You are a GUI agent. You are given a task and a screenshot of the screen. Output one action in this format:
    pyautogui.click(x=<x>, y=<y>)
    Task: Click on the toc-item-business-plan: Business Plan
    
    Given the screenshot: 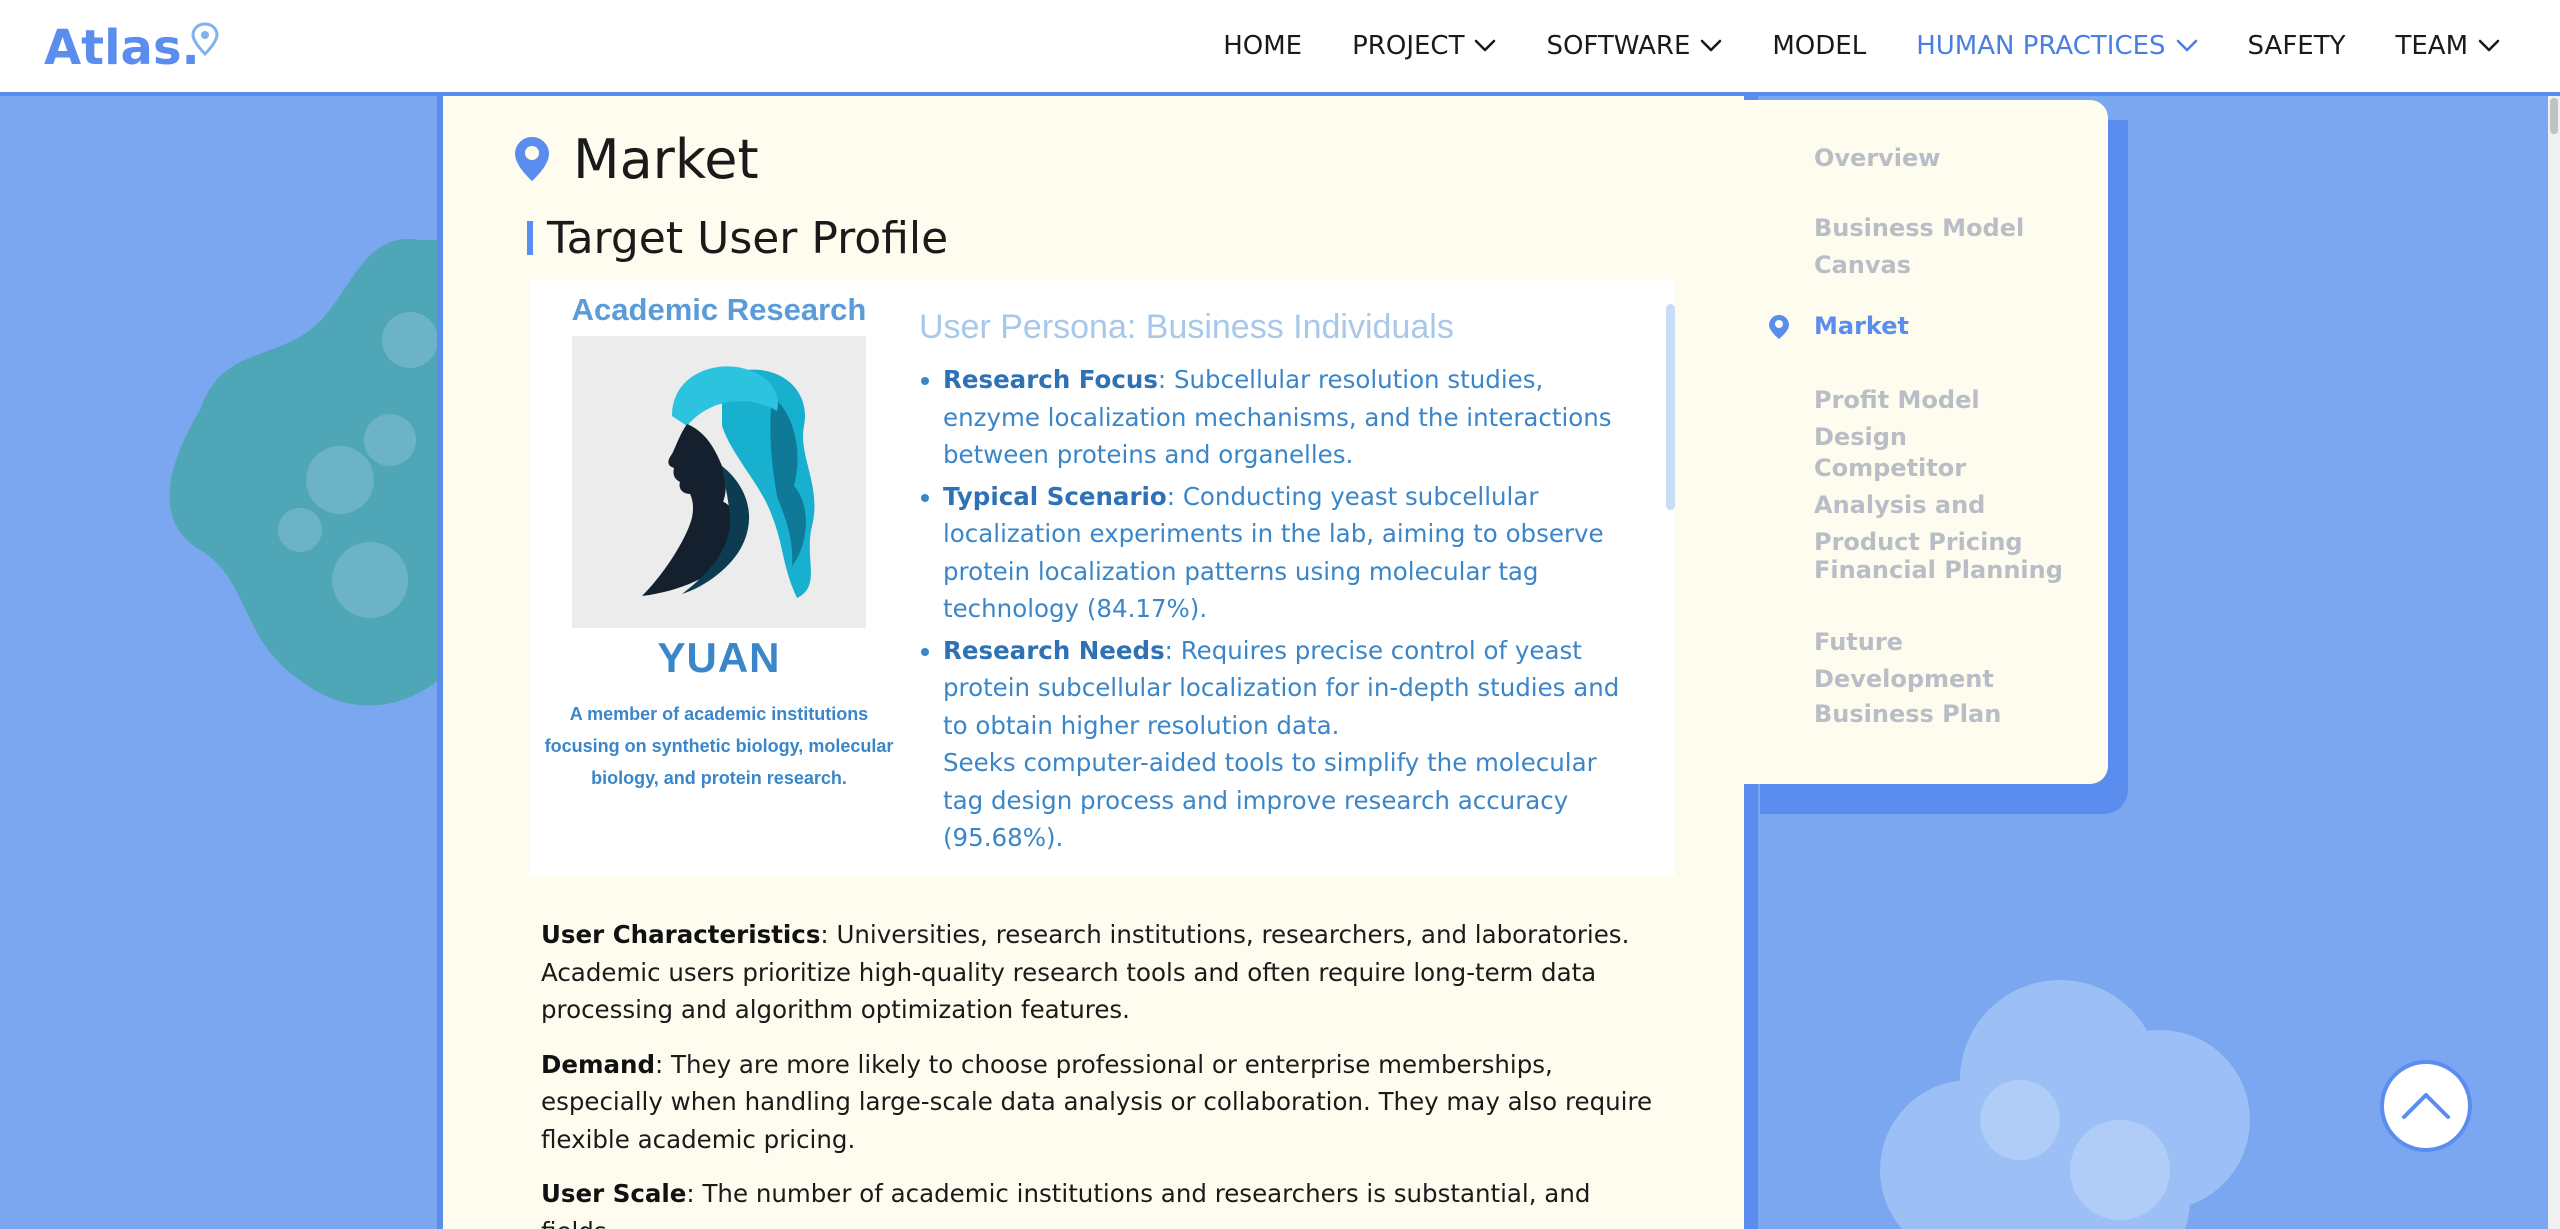 What is the action you would take?
    pyautogui.click(x=1944, y=714)
    